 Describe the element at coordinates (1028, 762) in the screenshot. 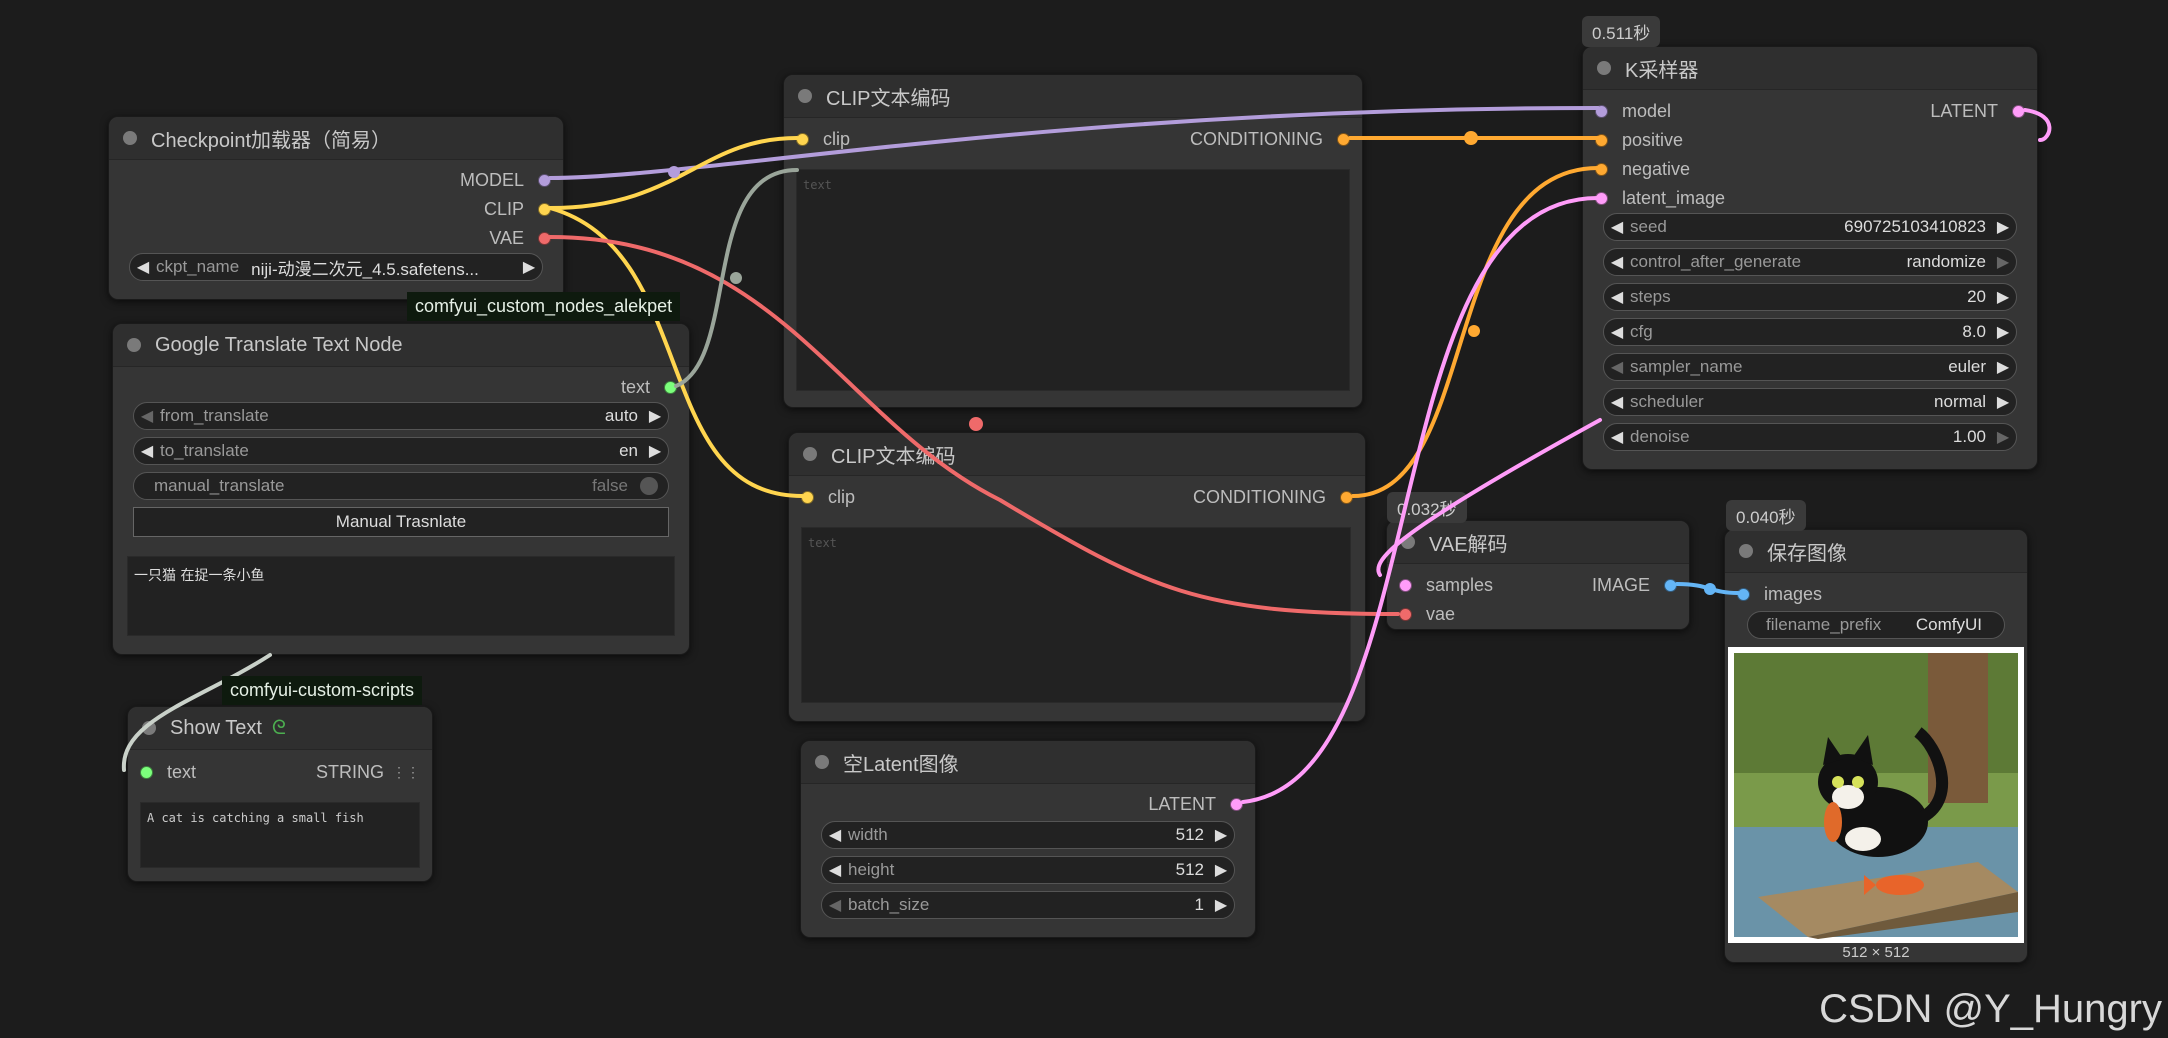

I see `node-title-bar: 空Latent图像` at that location.